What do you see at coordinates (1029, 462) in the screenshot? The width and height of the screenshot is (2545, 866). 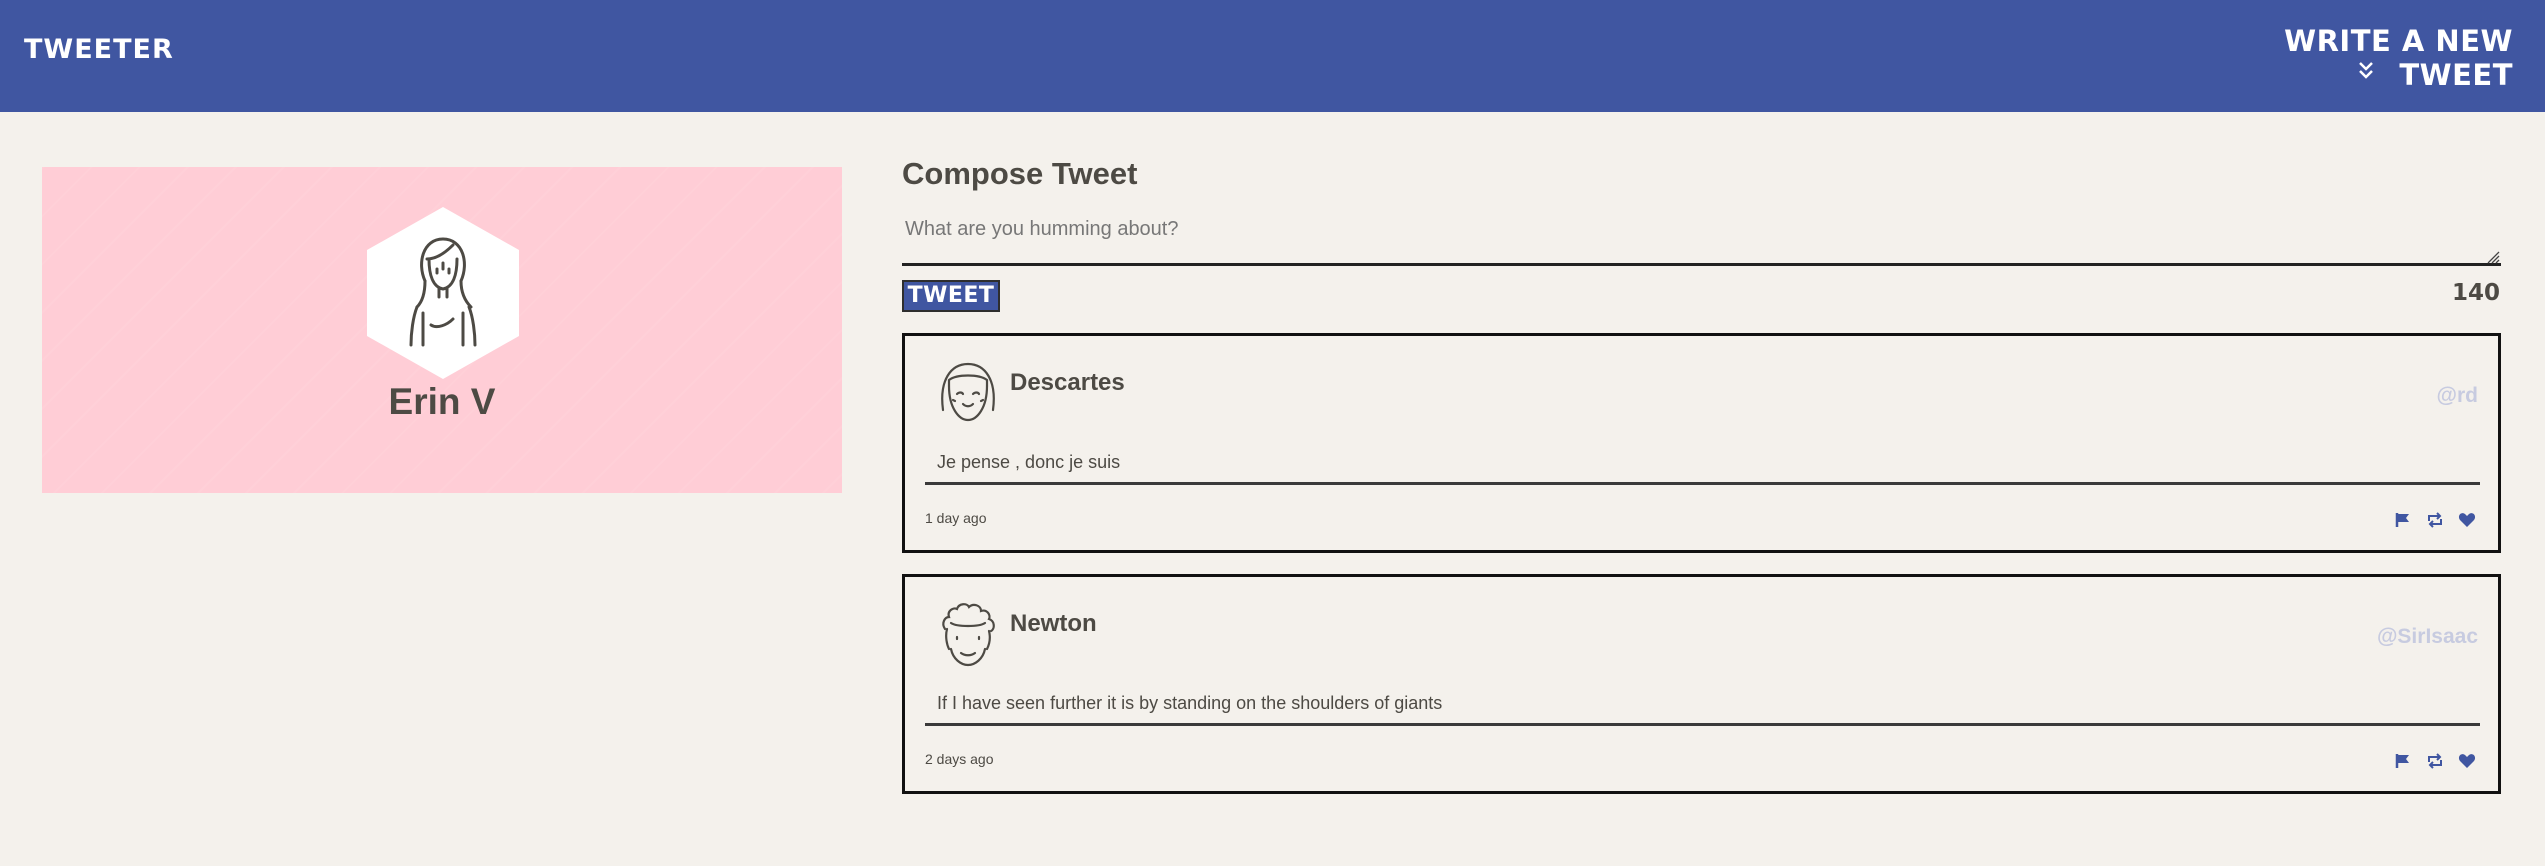 I see `tweet-text: Je pense , donc je suis` at bounding box center [1029, 462].